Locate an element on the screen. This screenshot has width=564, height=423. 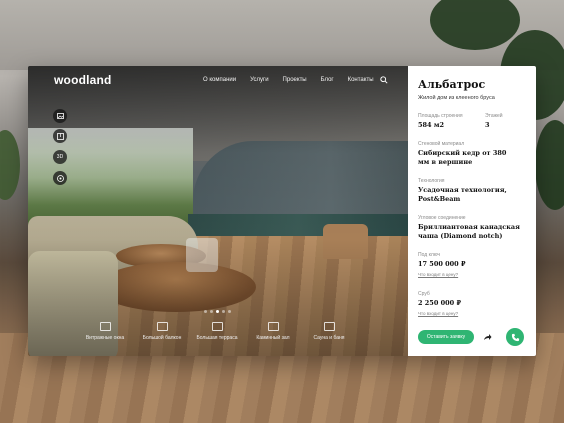
gallery-button is located at coordinates (60, 116).